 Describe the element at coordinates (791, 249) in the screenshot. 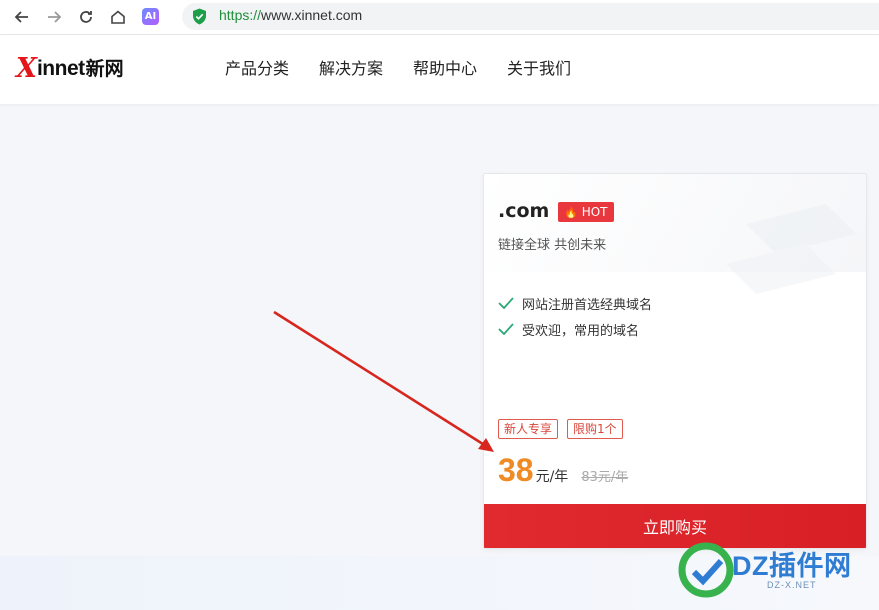

I see `decorative-pattern` at that location.